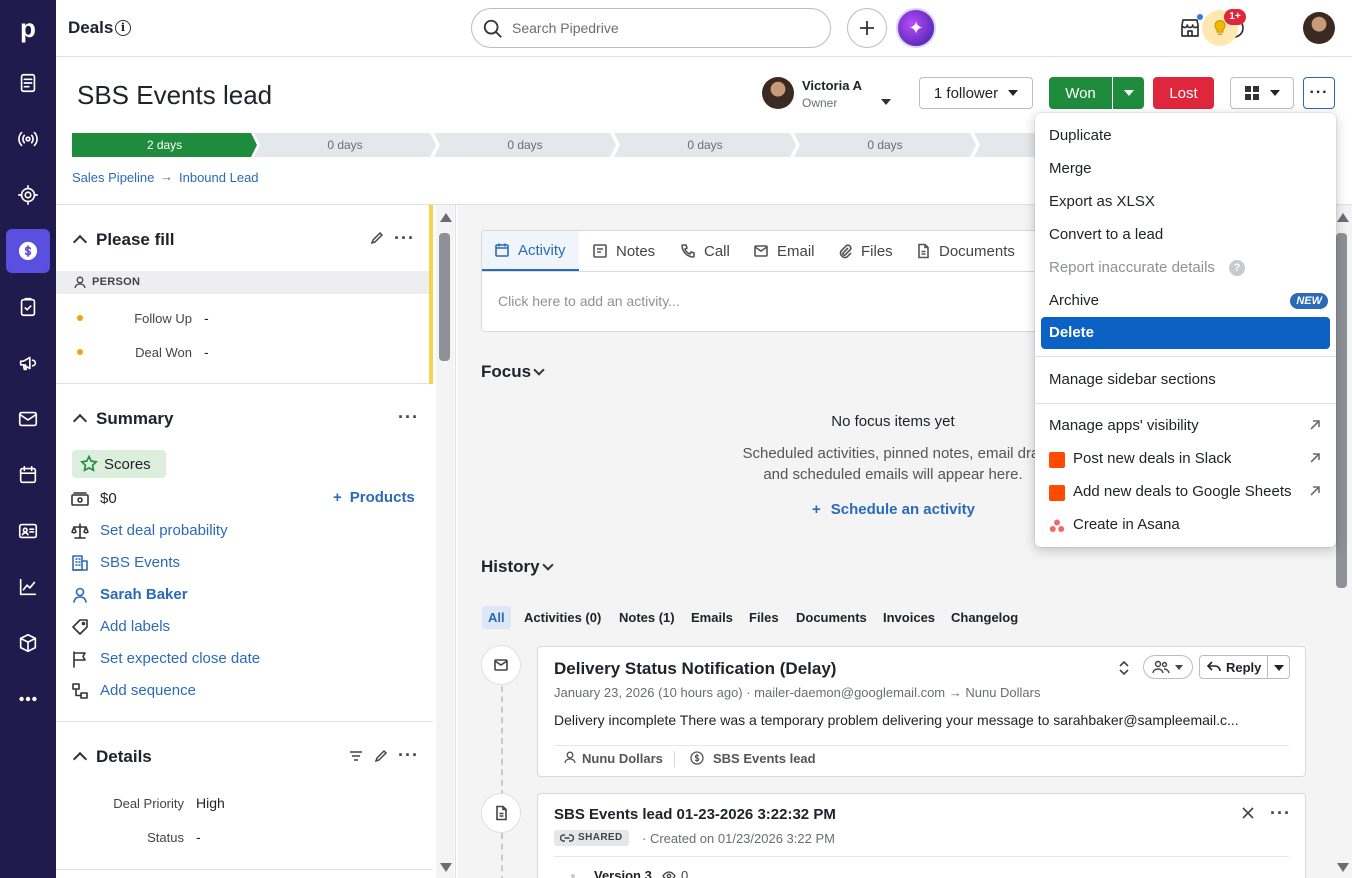  I want to click on field-value-deal-won: -, so click(206, 352).